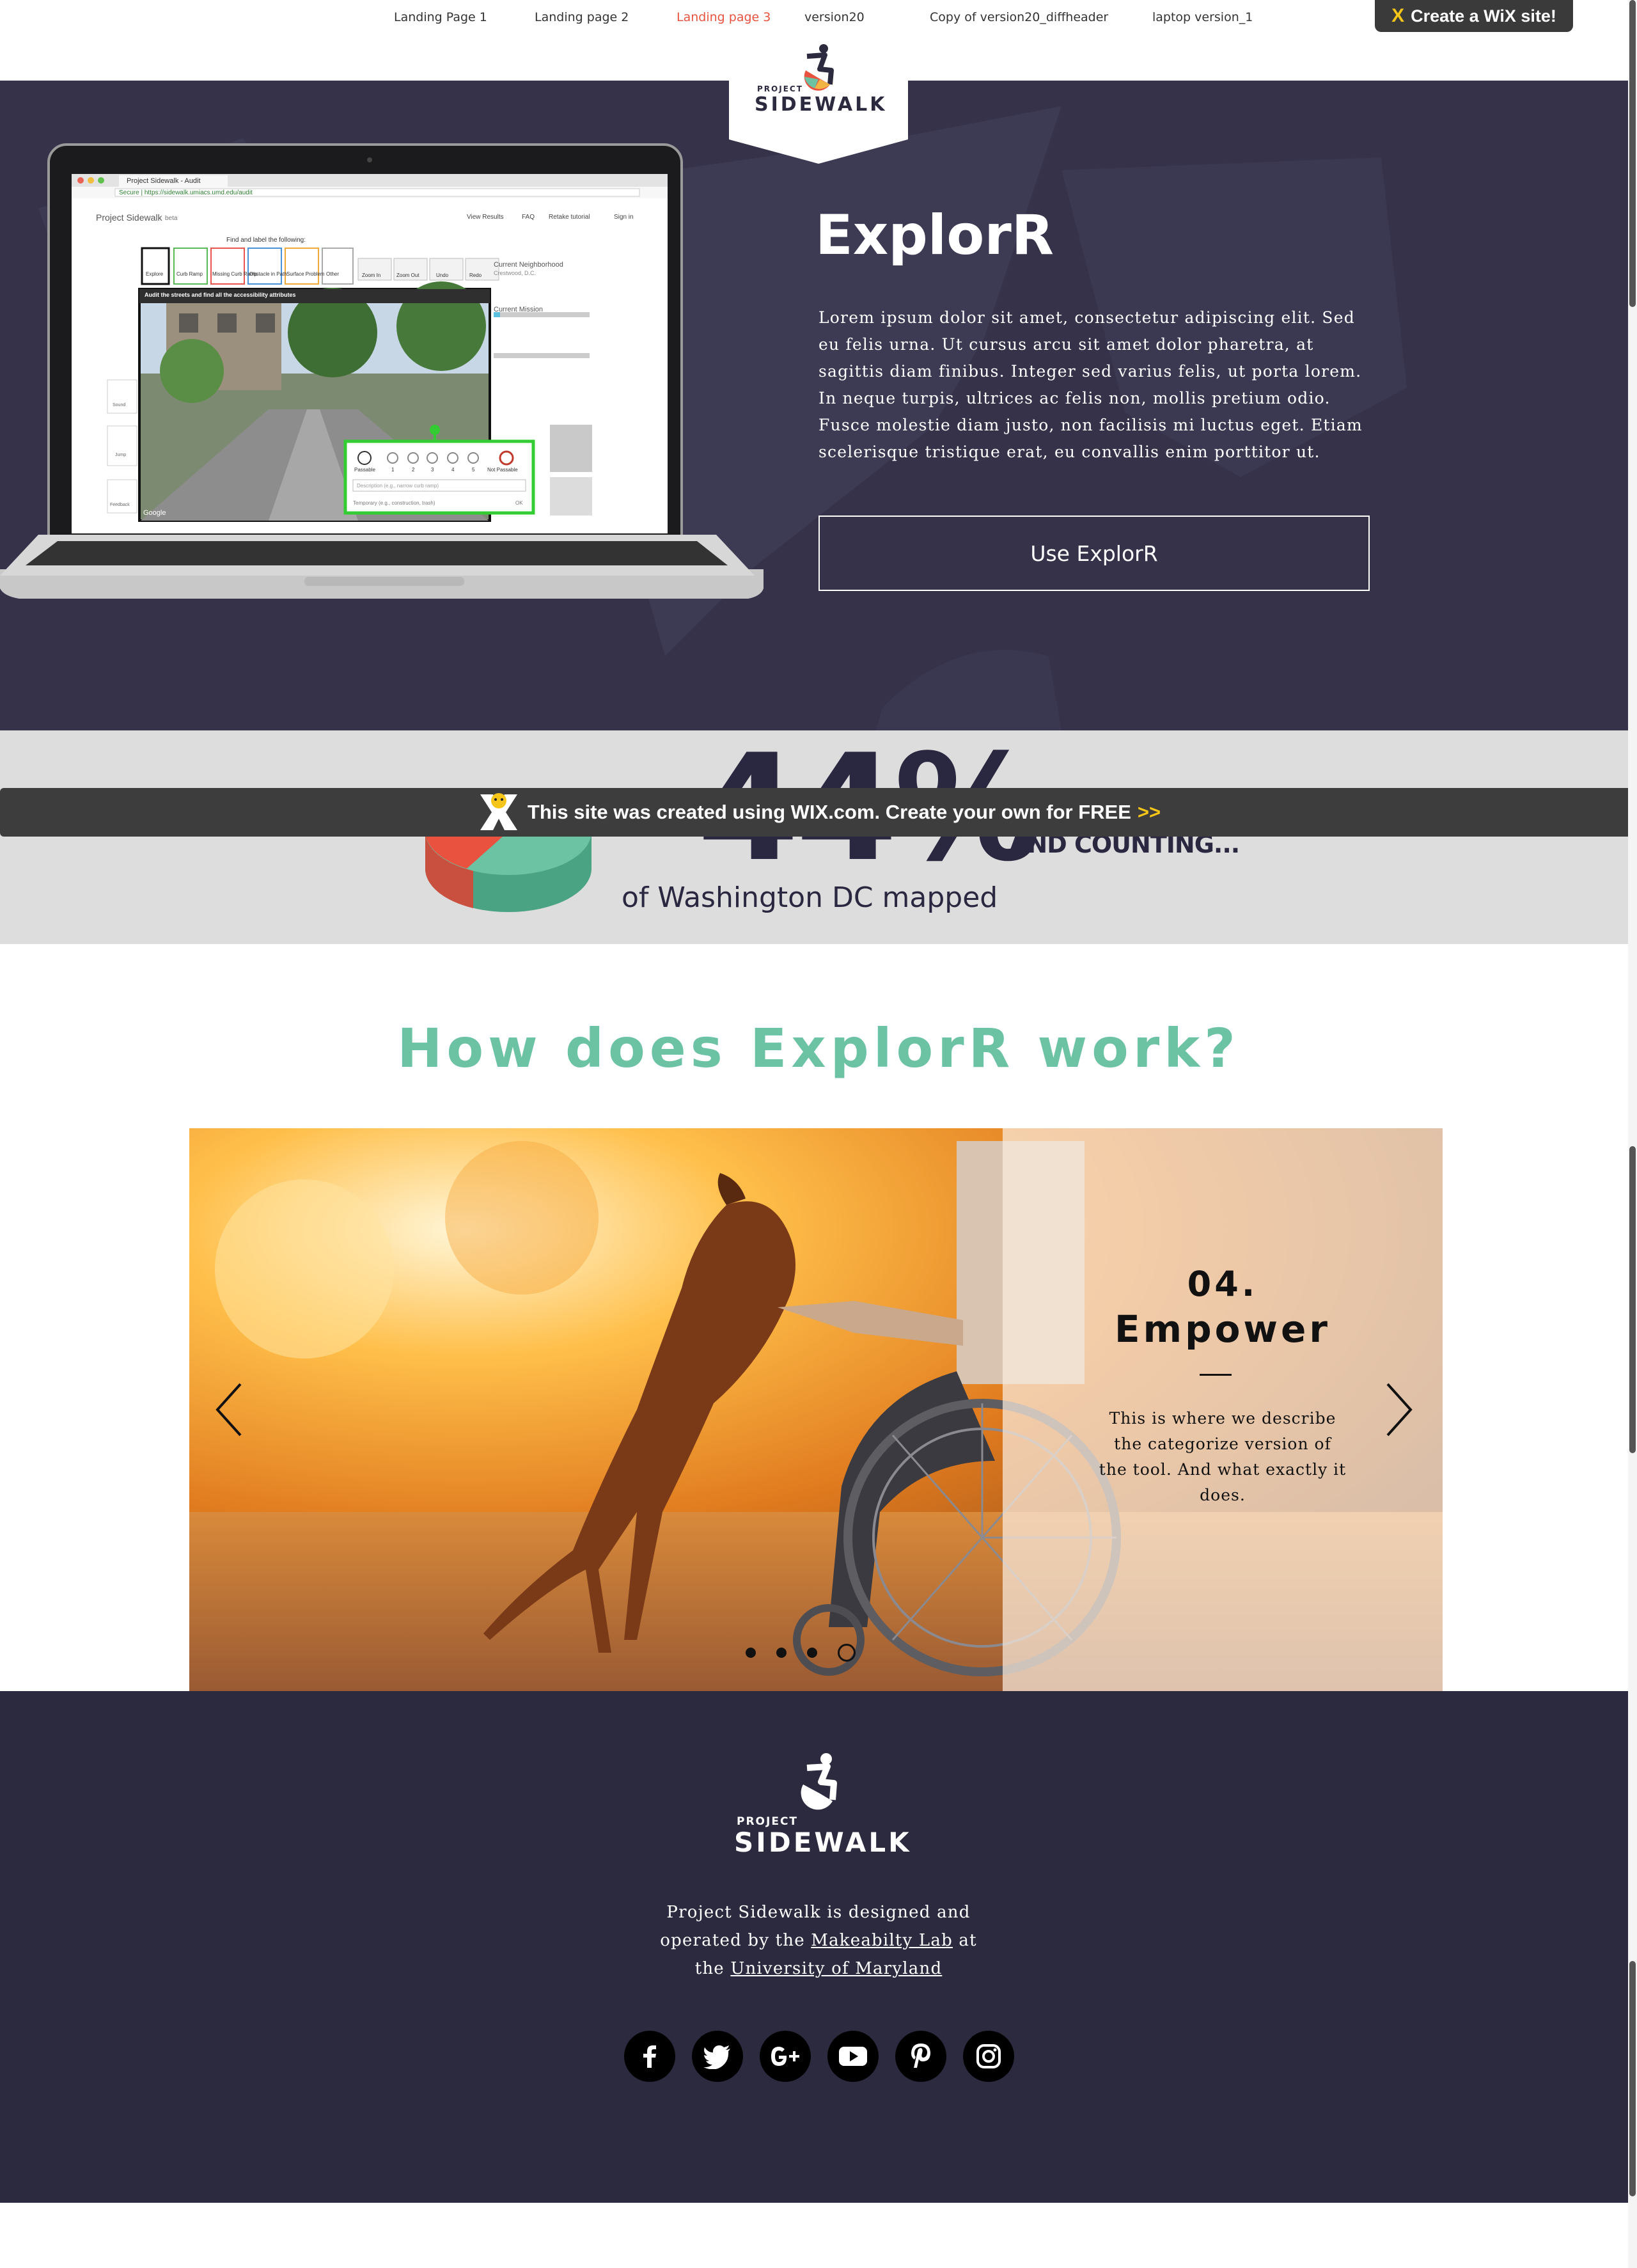 This screenshot has height=2268, width=1637. I want to click on instagram-icon, so click(988, 2056).